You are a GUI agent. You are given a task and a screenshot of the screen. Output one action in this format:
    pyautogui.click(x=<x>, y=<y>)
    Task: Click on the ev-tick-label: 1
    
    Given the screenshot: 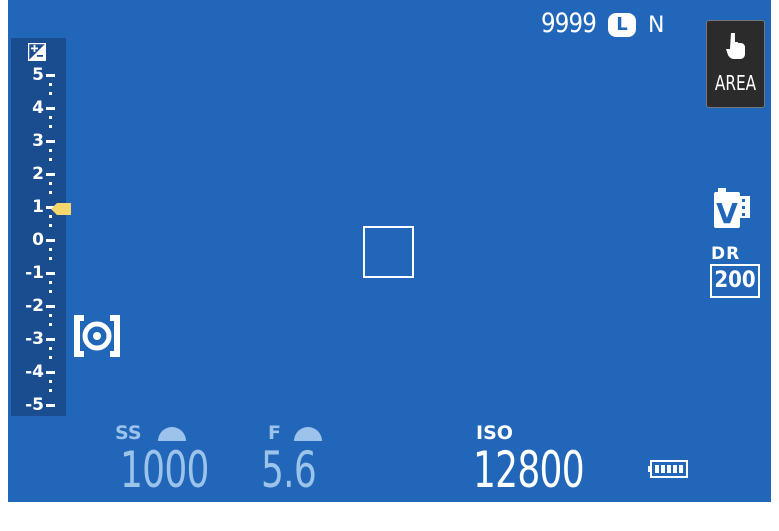 What is the action you would take?
    pyautogui.click(x=38, y=207)
    